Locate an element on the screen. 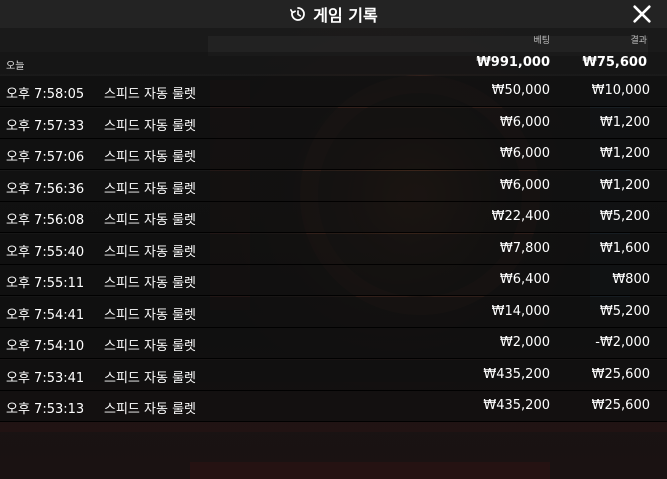  panel-title: 게임 기록 is located at coordinates (345, 15).